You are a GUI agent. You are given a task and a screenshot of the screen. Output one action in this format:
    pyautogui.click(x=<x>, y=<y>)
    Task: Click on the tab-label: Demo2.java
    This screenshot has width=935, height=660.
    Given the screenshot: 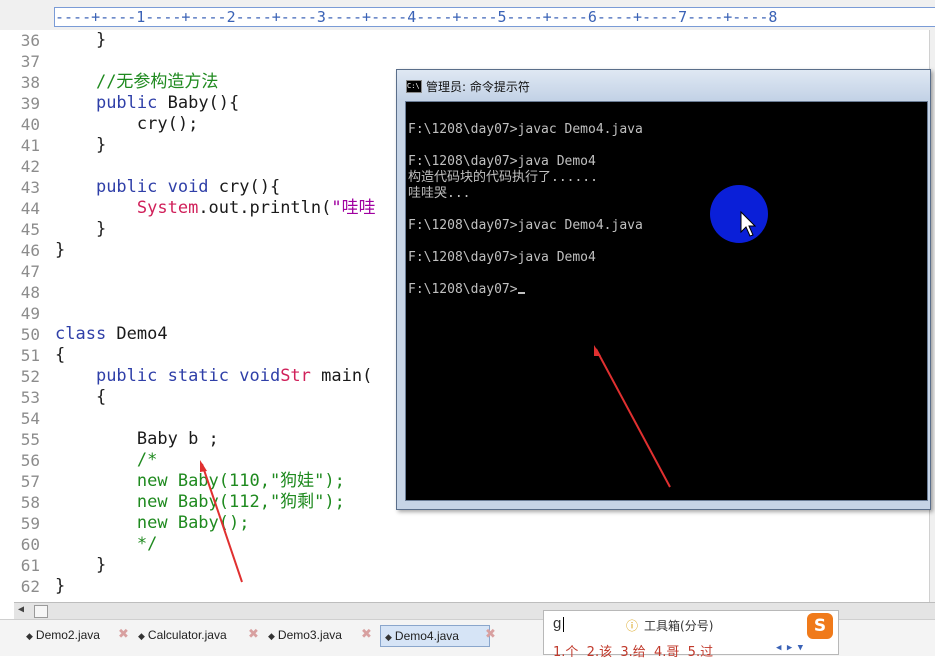 What is the action you would take?
    pyautogui.click(x=67, y=635)
    